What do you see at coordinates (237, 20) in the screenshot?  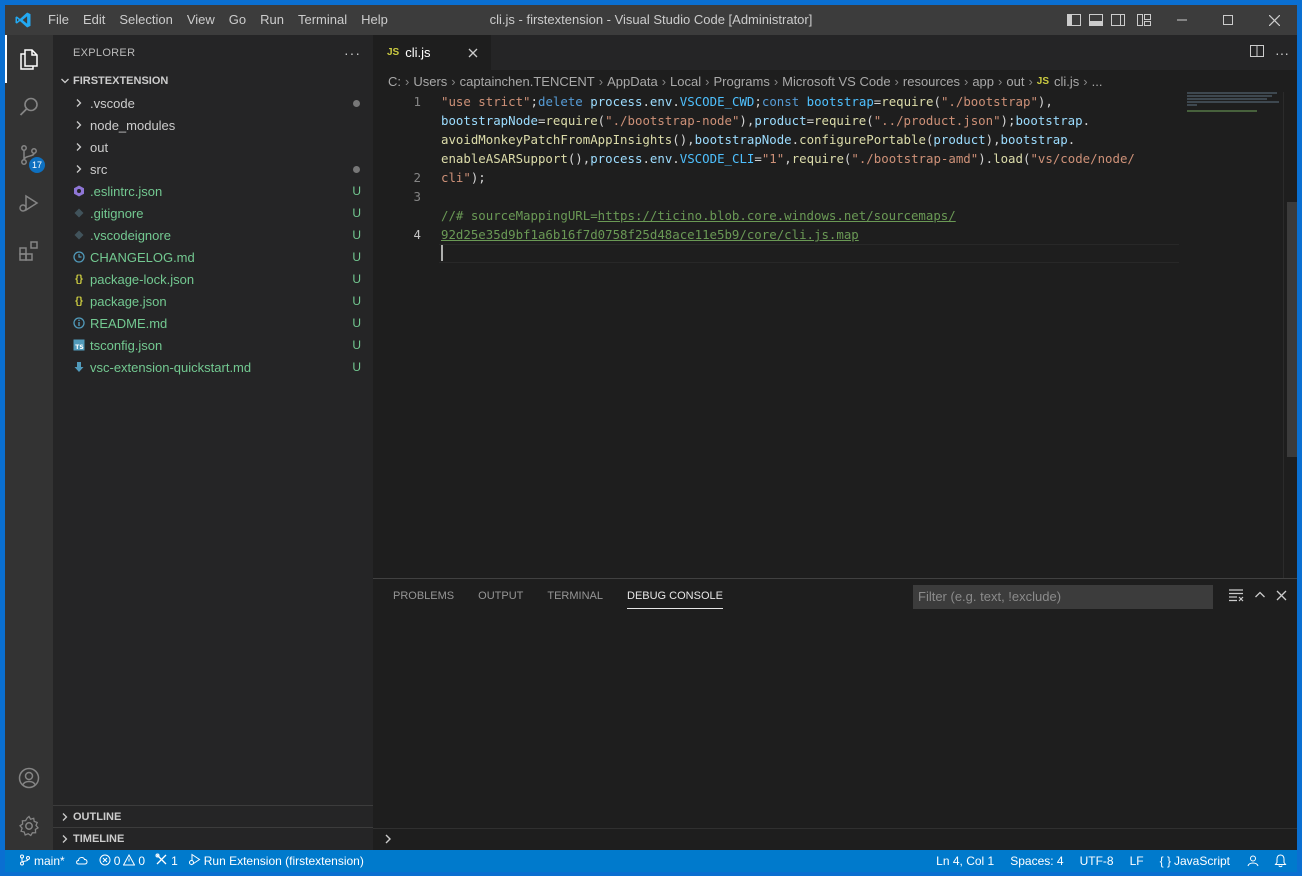 I see `menu-go: Go` at bounding box center [237, 20].